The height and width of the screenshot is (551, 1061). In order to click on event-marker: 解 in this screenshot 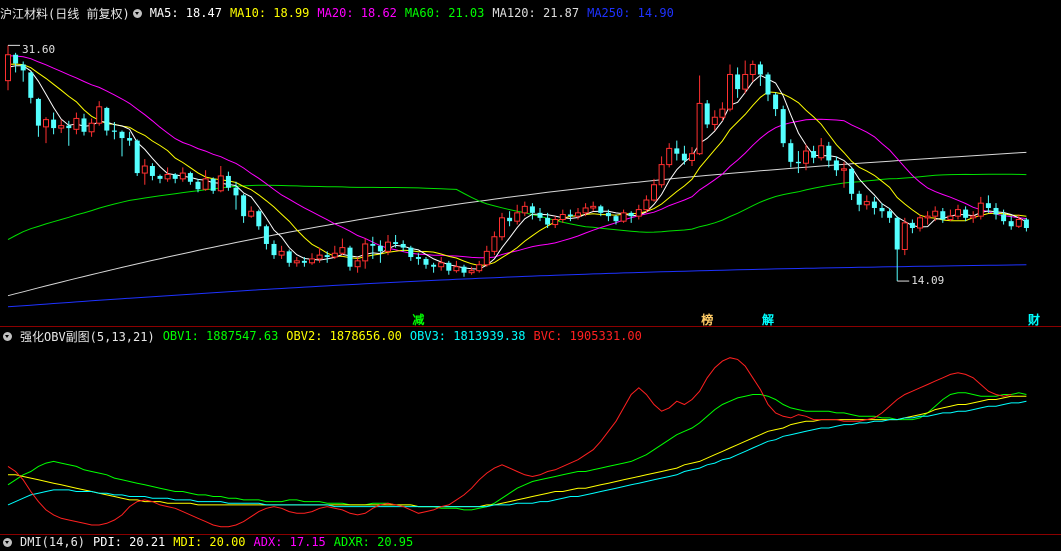, I will do `click(768, 319)`.